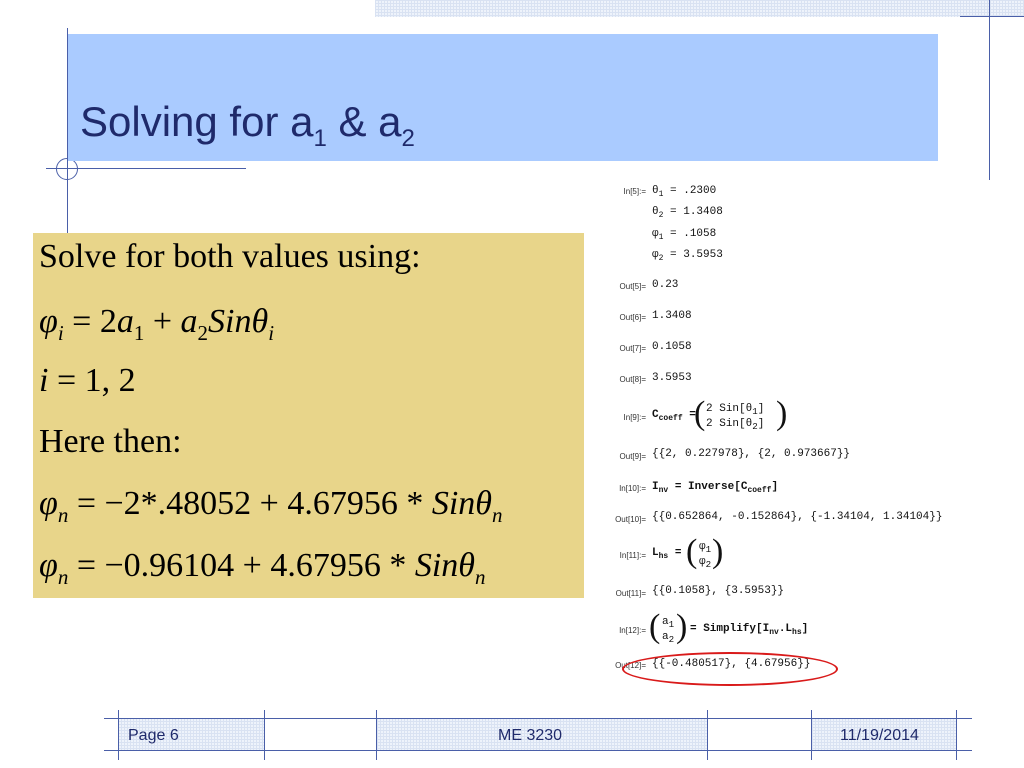  What do you see at coordinates (682, 626) in the screenshot?
I see `vector12-right-paren: )` at bounding box center [682, 626].